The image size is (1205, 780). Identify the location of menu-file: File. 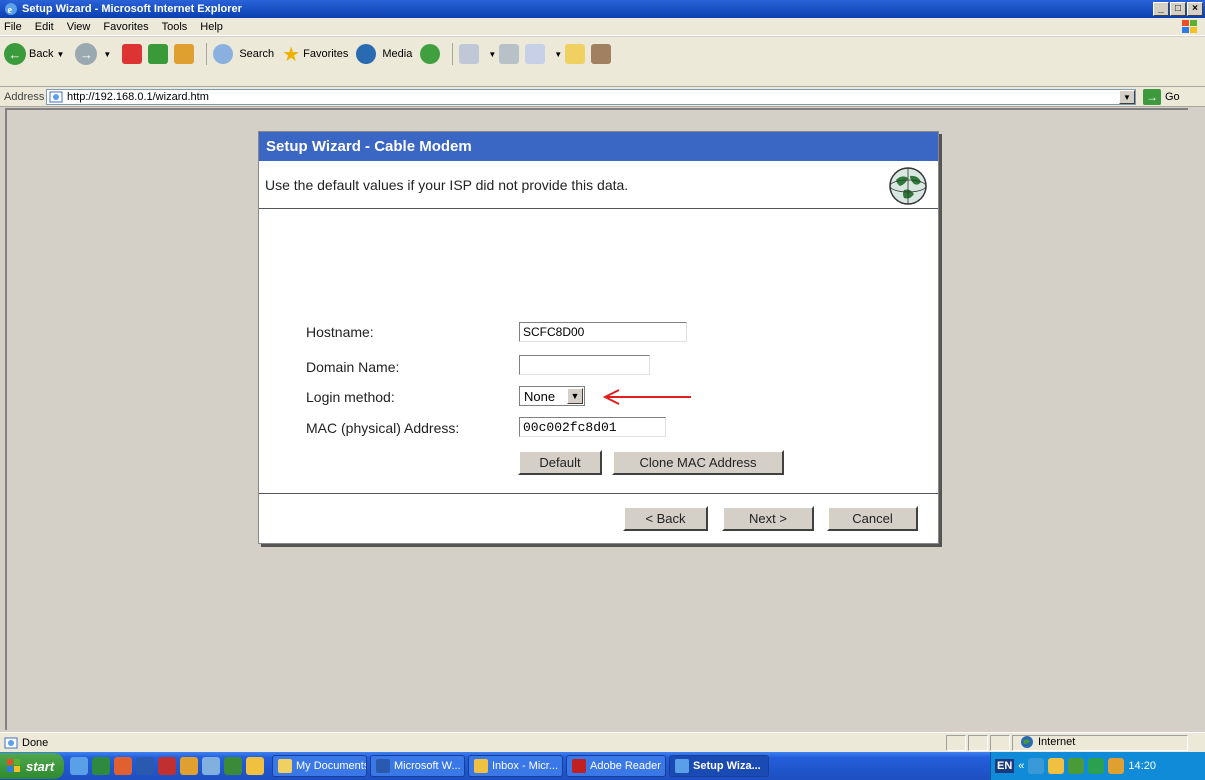
(13, 27).